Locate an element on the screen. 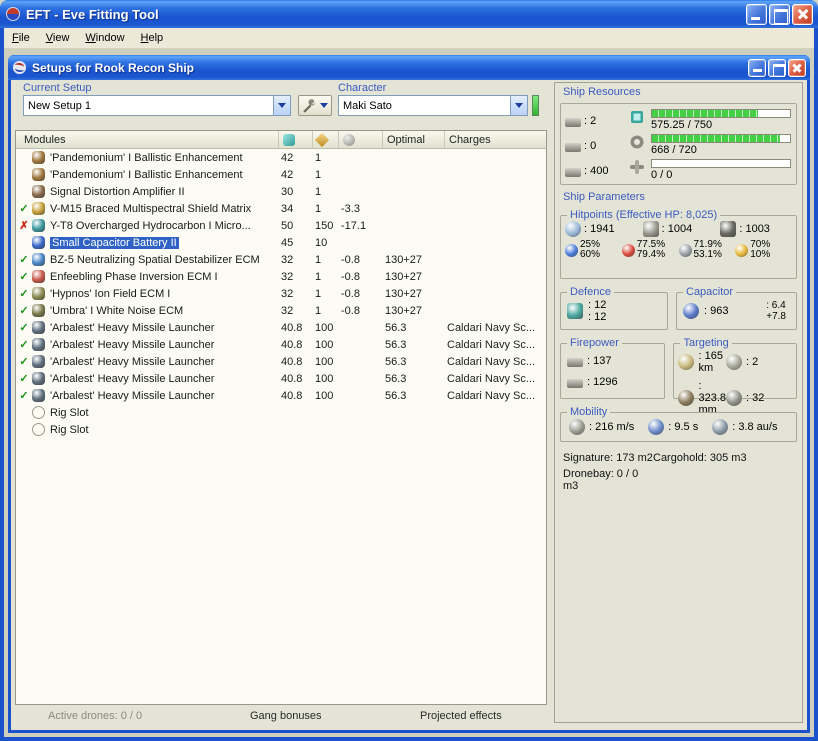  thermal-resist-icon is located at coordinates (628, 250).